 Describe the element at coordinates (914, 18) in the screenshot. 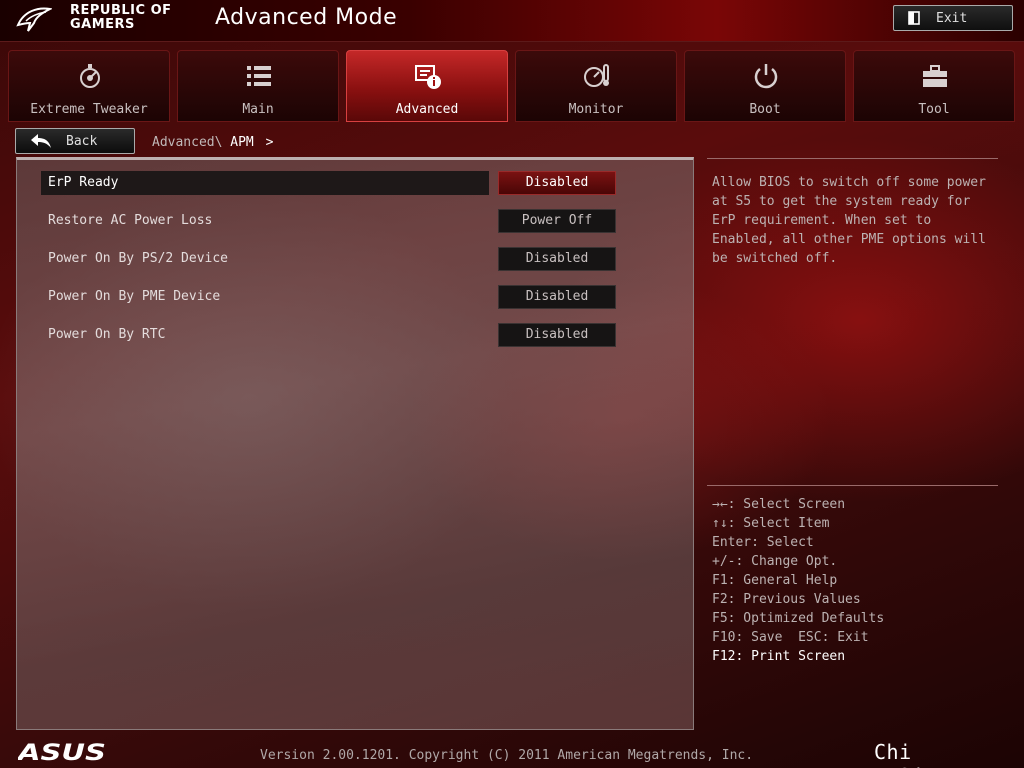

I see `exit-door-icon` at that location.